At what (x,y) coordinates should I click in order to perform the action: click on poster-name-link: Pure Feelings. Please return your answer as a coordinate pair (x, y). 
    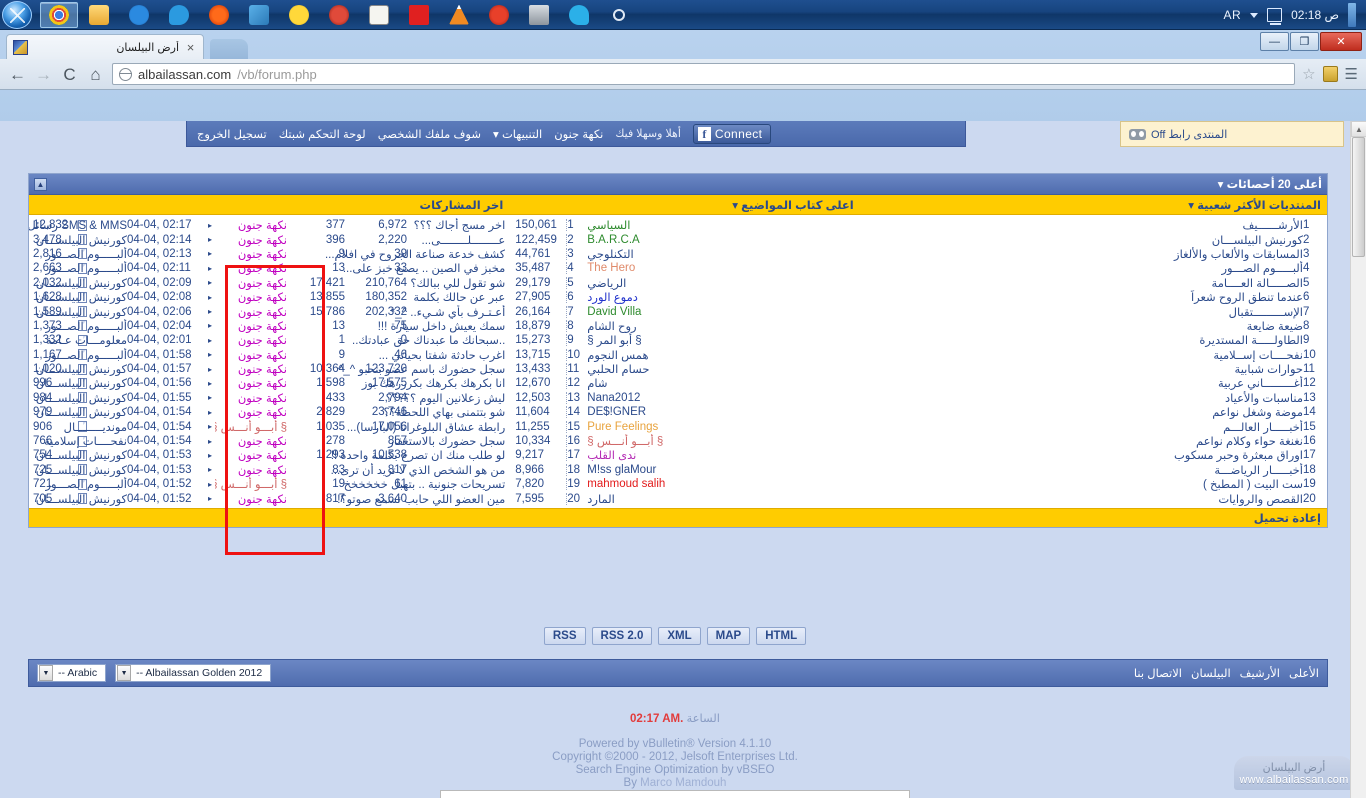
    Looking at the image, I should click on (719, 427).